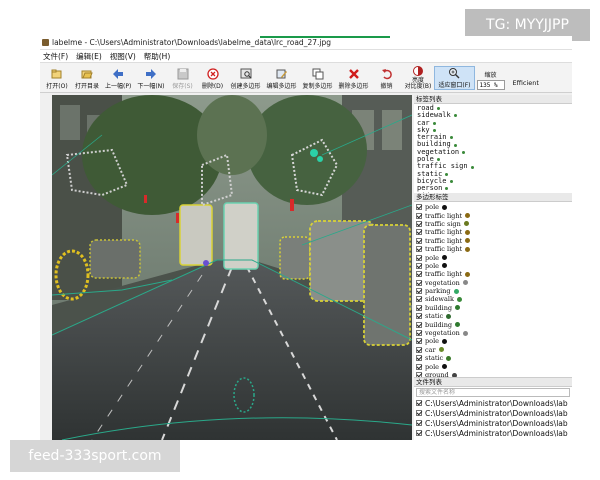  I want to click on label-item: sidewalk, so click(493, 115).